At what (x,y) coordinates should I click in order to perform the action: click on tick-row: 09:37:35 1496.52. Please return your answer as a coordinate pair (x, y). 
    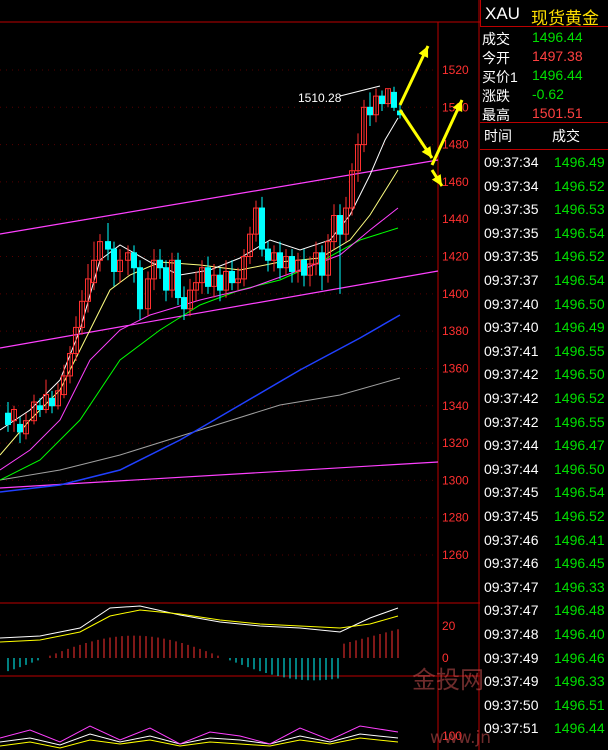
    Looking at the image, I should click on (544, 256).